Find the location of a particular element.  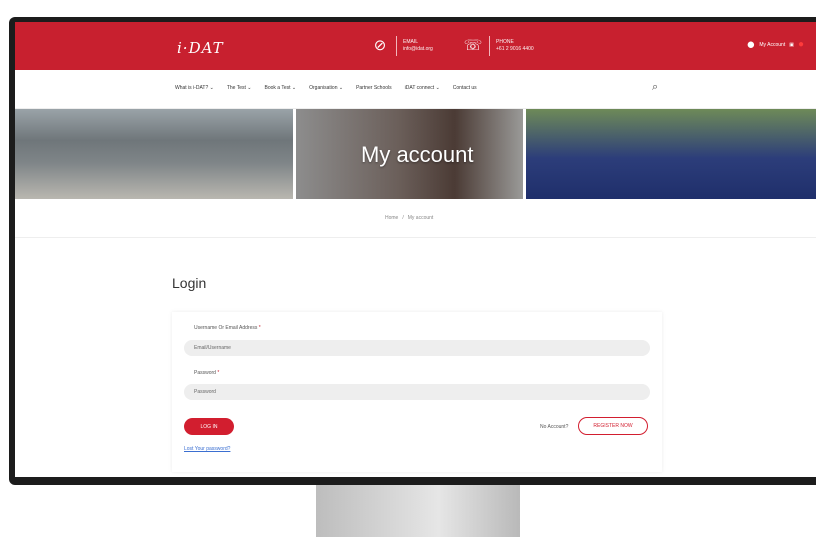

my-account-link: ● My Account ▣ ● is located at coordinates (775, 44).